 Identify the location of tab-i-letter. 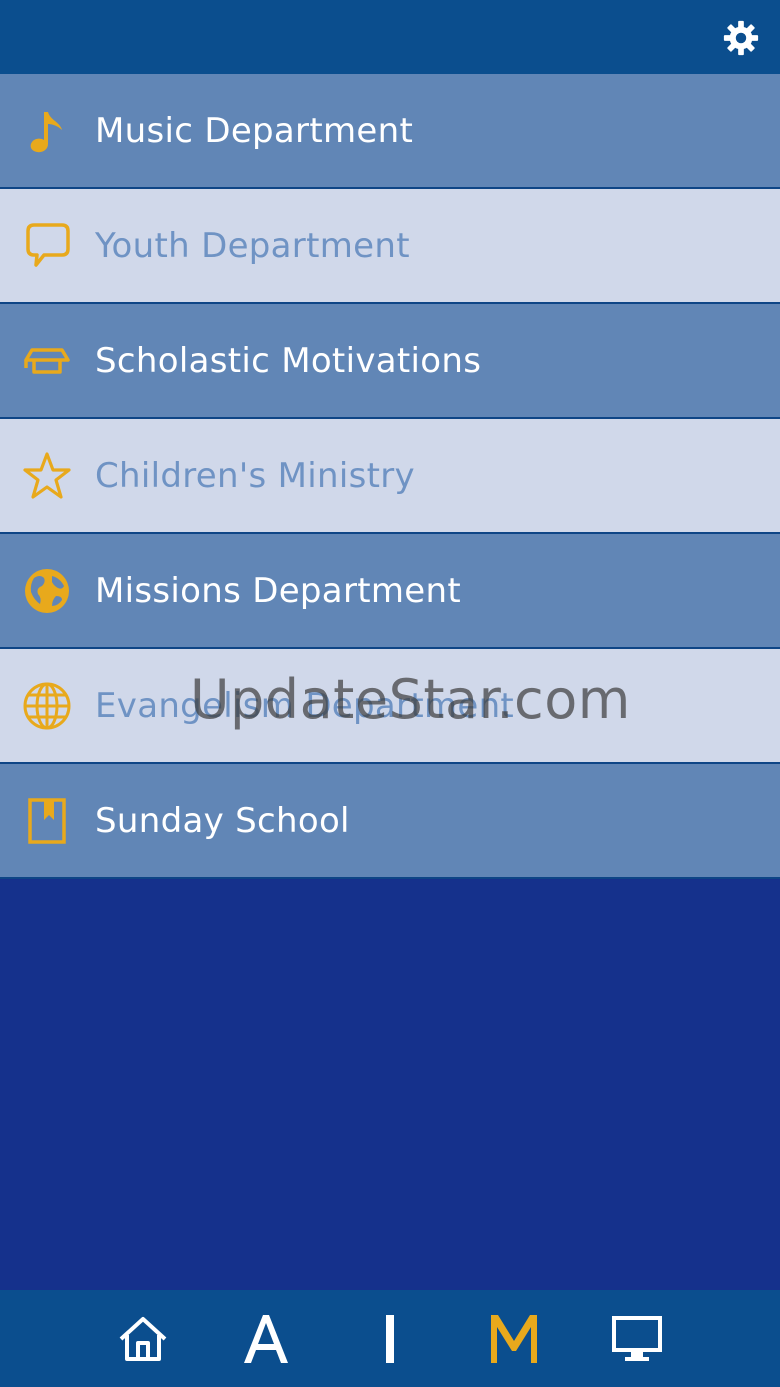
(390, 1338).